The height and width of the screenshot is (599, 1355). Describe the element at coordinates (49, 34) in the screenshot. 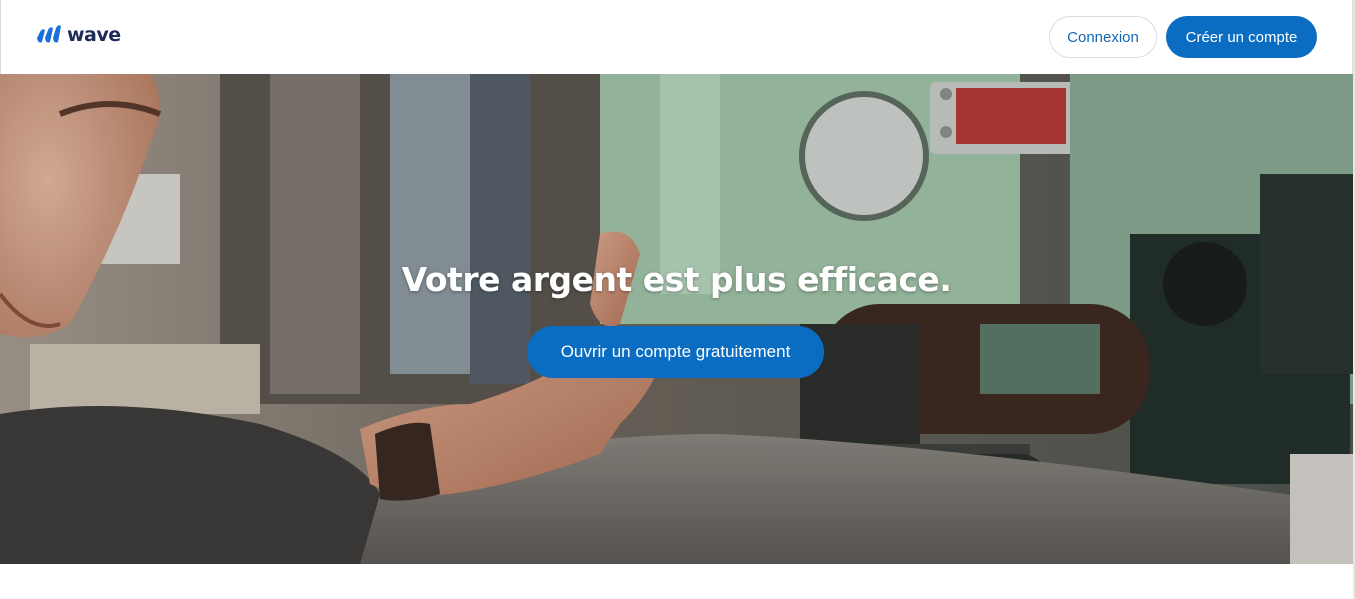

I see `wave-logo-icon` at that location.